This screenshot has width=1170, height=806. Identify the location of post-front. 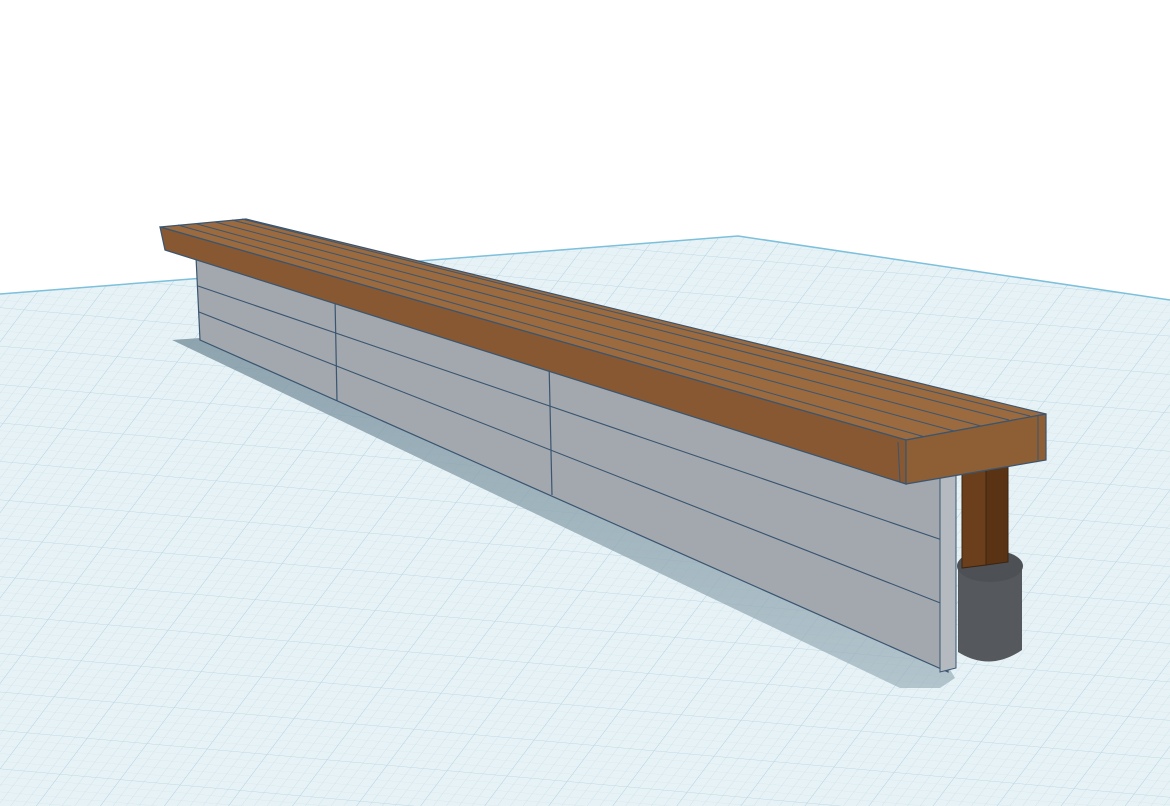
(974, 514).